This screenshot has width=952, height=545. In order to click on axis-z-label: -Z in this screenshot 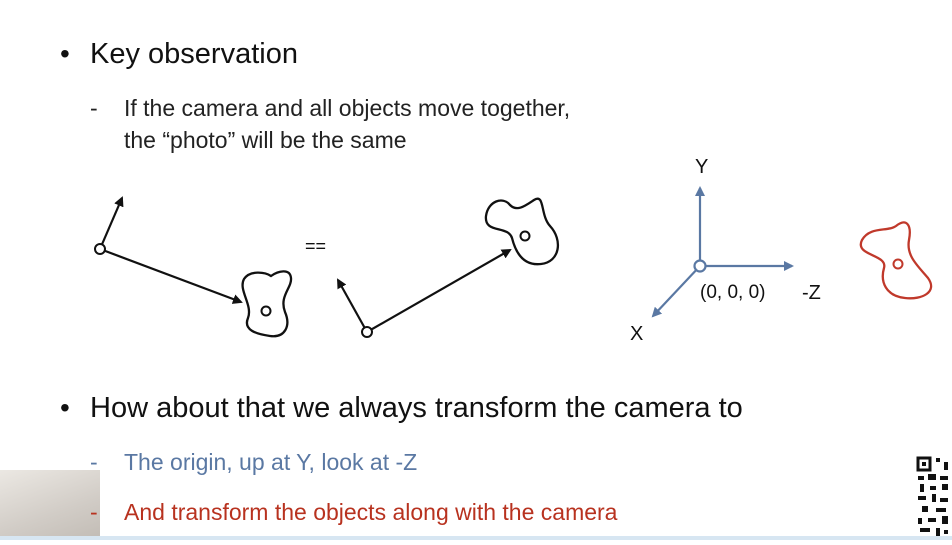, I will do `click(811, 293)`.